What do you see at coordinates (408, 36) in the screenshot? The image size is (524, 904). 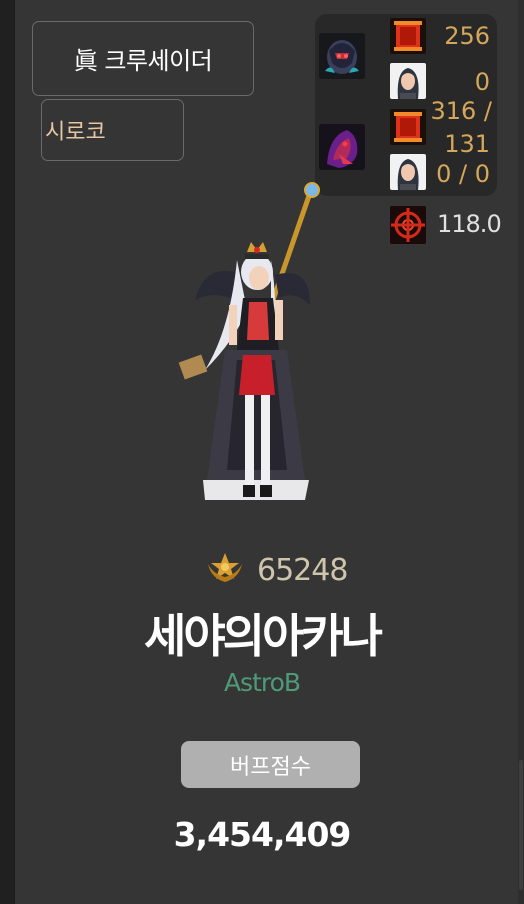 I see `title-icon` at bounding box center [408, 36].